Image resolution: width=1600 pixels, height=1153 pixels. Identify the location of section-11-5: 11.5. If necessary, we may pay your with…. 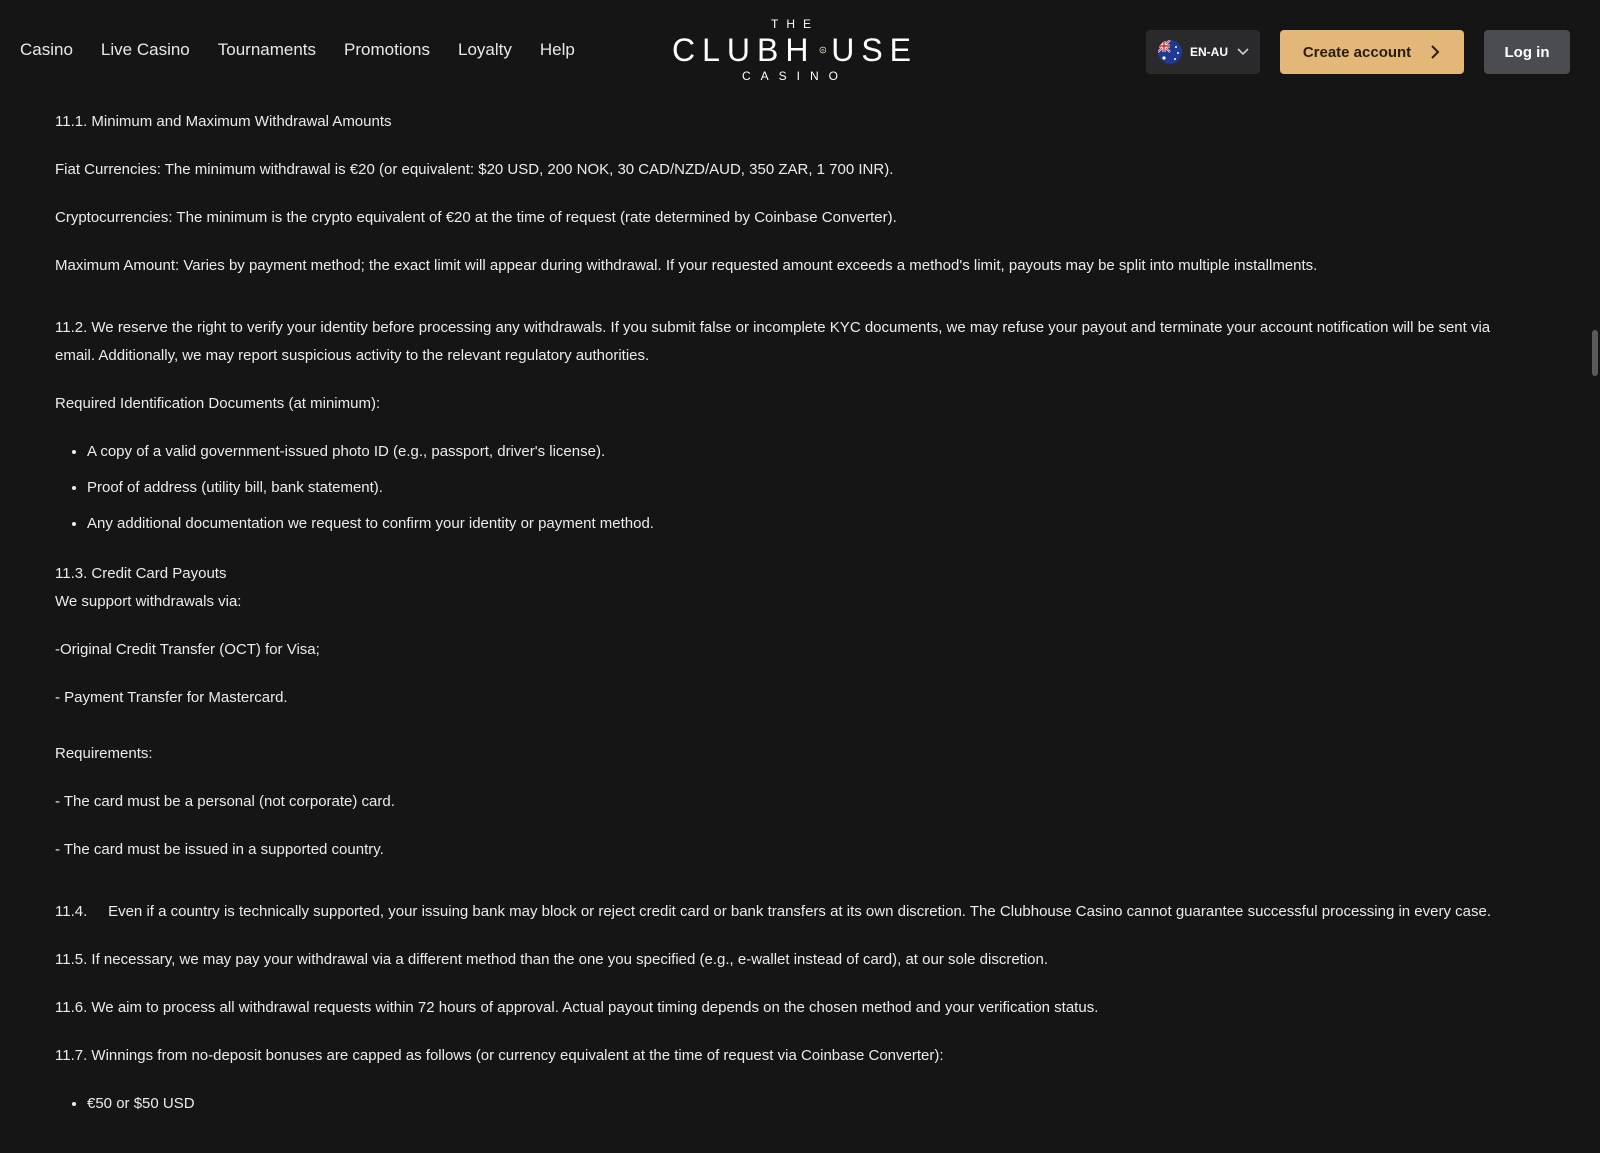
(552, 959).